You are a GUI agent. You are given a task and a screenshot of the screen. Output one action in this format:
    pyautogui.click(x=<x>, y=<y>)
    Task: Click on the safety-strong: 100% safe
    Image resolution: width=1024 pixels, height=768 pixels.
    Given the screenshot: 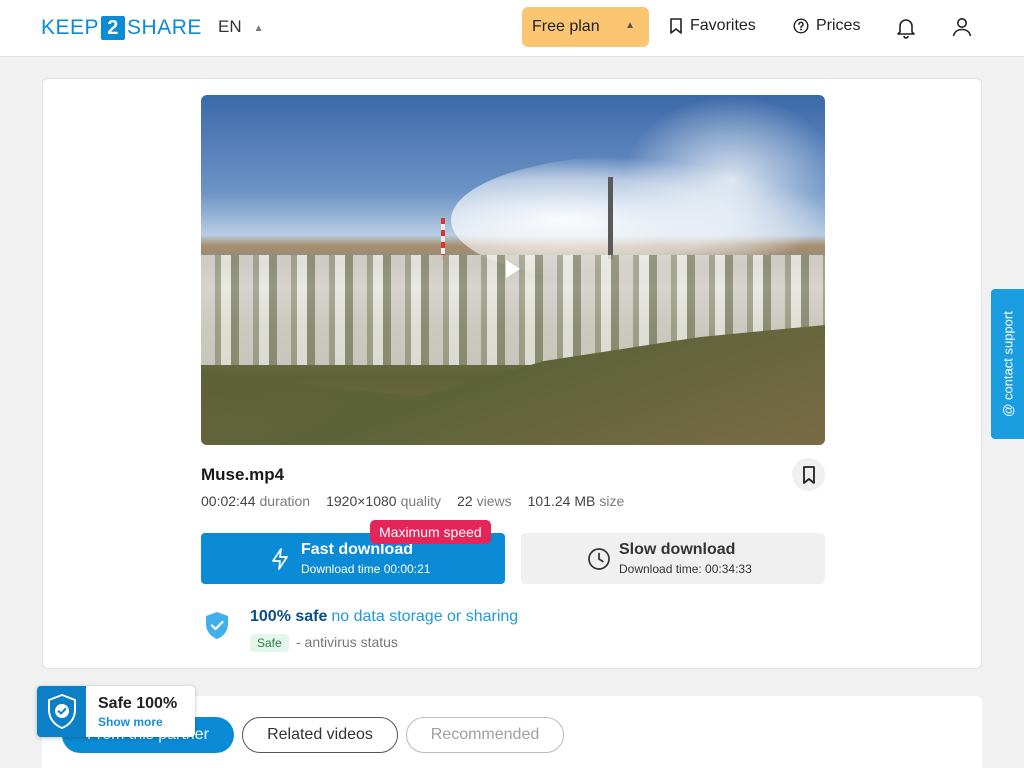 What is the action you would take?
    pyautogui.click(x=289, y=616)
    